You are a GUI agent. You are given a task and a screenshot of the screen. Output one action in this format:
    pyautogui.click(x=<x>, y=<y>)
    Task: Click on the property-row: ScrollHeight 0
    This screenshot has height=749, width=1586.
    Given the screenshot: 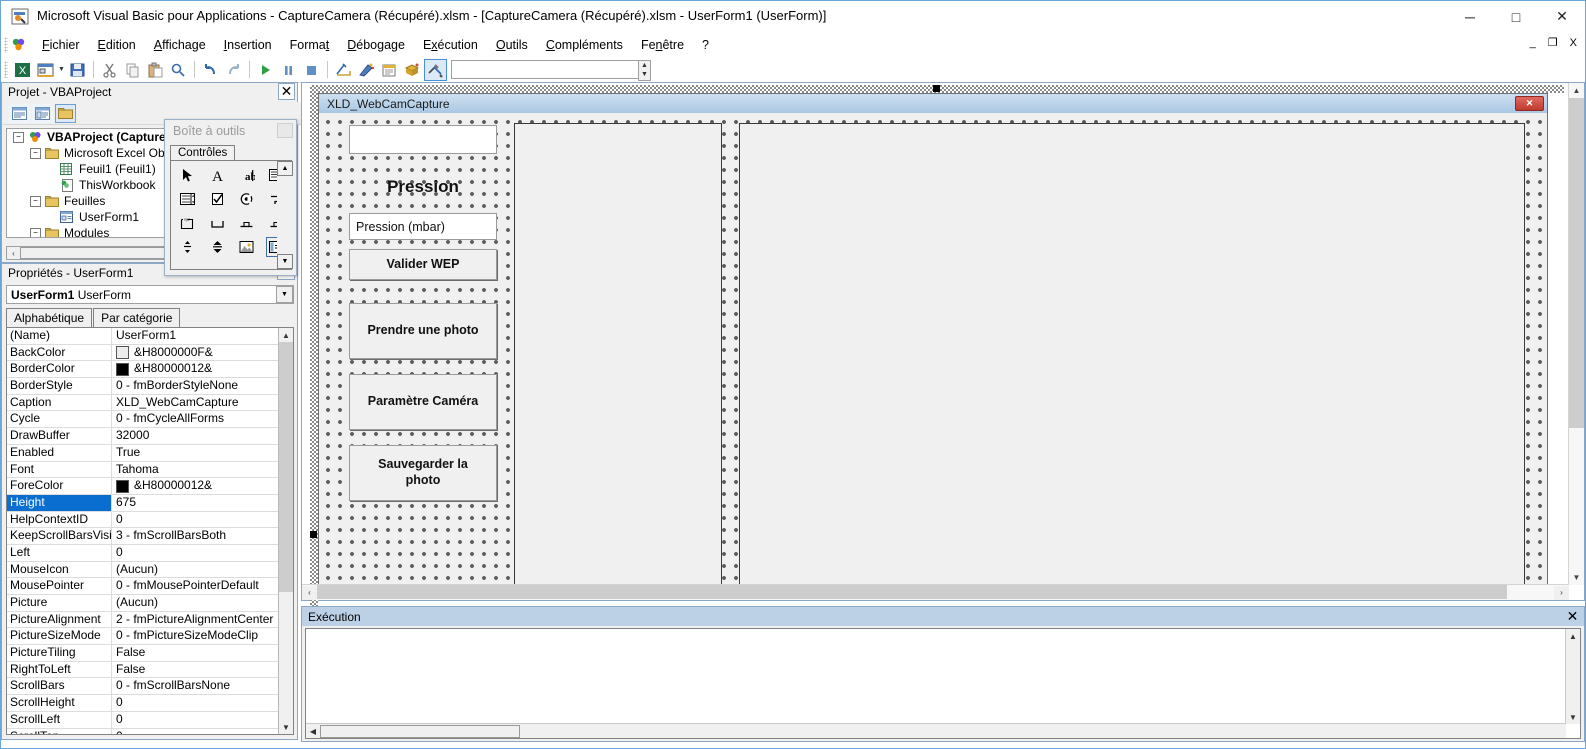 What is the action you would take?
    pyautogui.click(x=150, y=703)
    